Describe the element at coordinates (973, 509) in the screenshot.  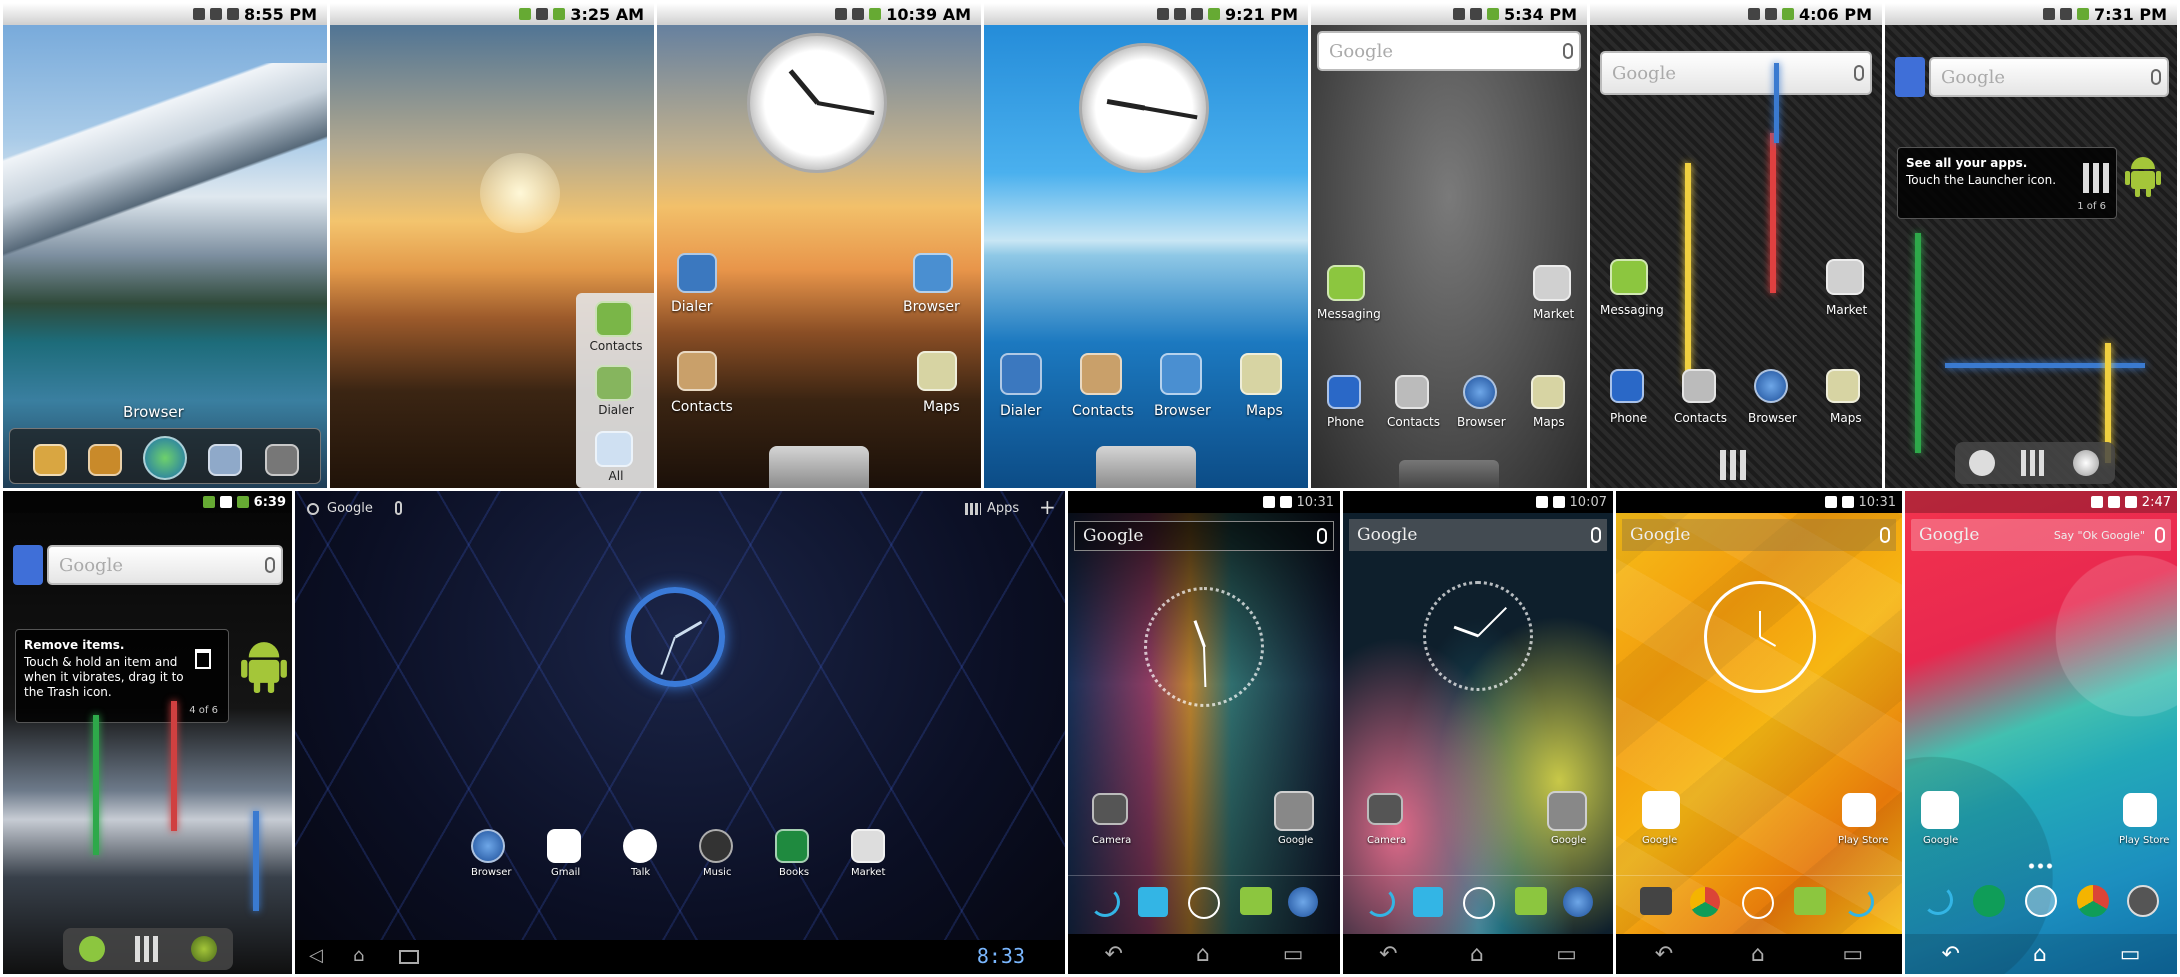
I see `apps-grid-icon` at that location.